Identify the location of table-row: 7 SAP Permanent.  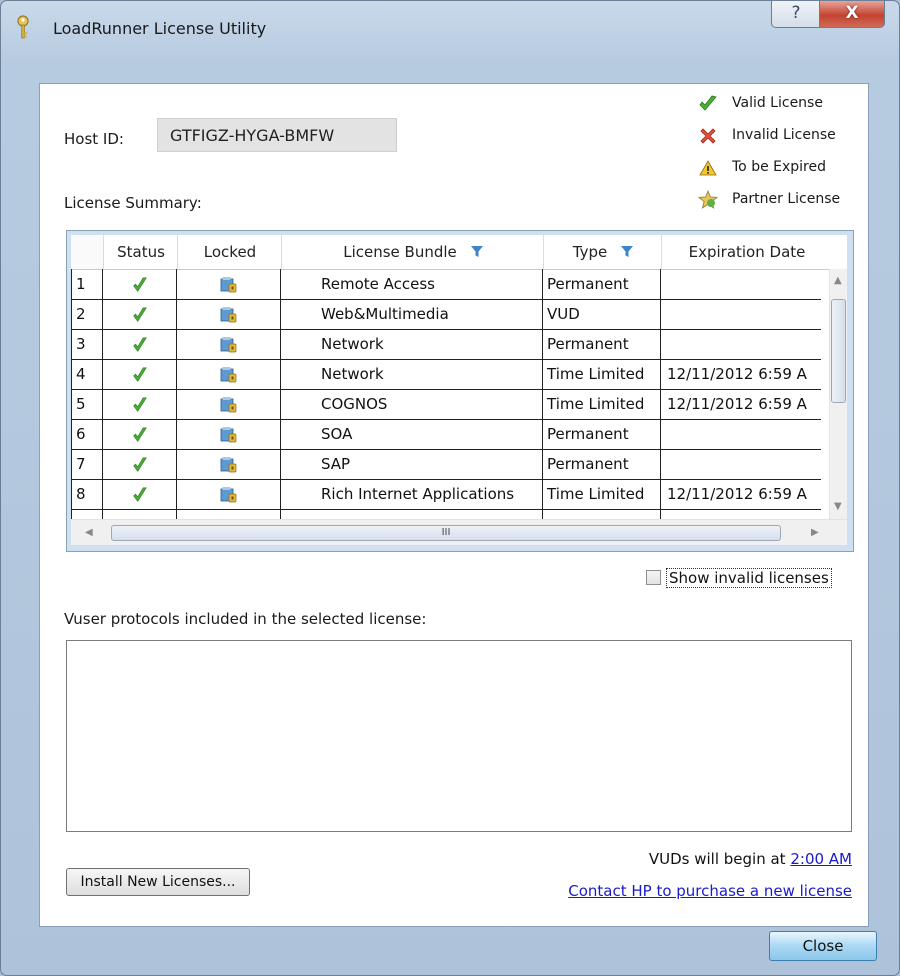
(451, 464).